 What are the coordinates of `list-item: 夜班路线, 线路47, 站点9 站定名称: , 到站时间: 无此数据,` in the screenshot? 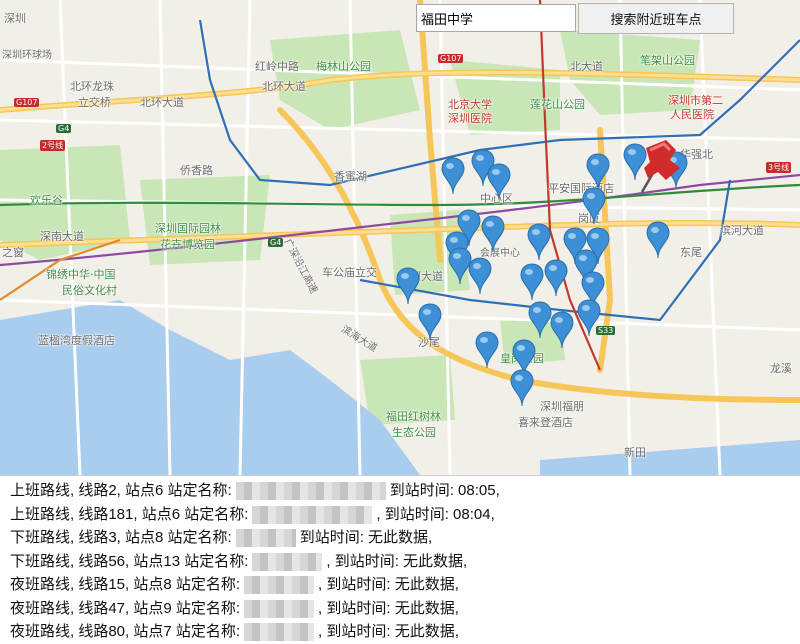 It's located at (400, 609).